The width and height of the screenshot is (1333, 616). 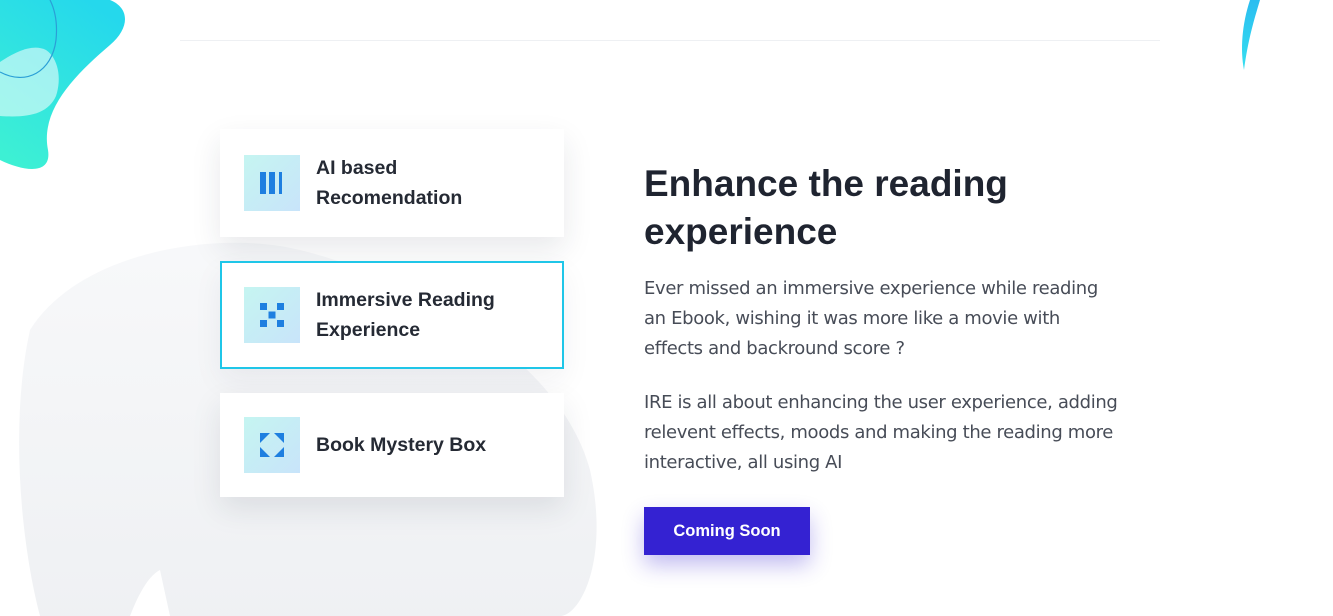 What do you see at coordinates (405, 315) in the screenshot?
I see `feature-card-label: Immersive Reading Experience` at bounding box center [405, 315].